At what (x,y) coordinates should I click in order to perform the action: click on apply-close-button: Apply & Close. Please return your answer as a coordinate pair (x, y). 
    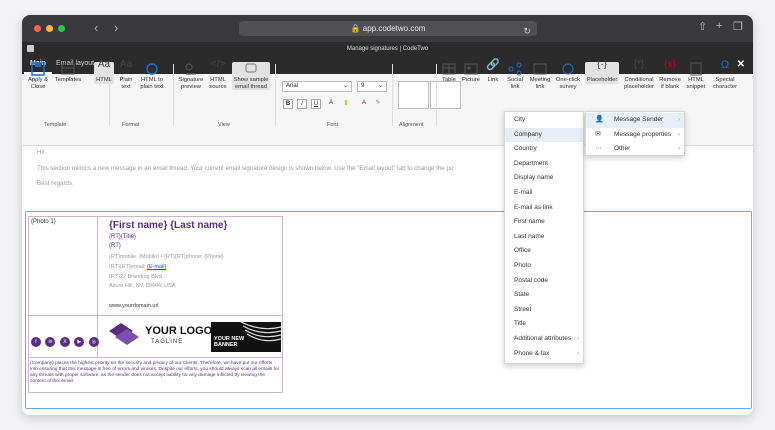
    Looking at the image, I should click on (38, 76).